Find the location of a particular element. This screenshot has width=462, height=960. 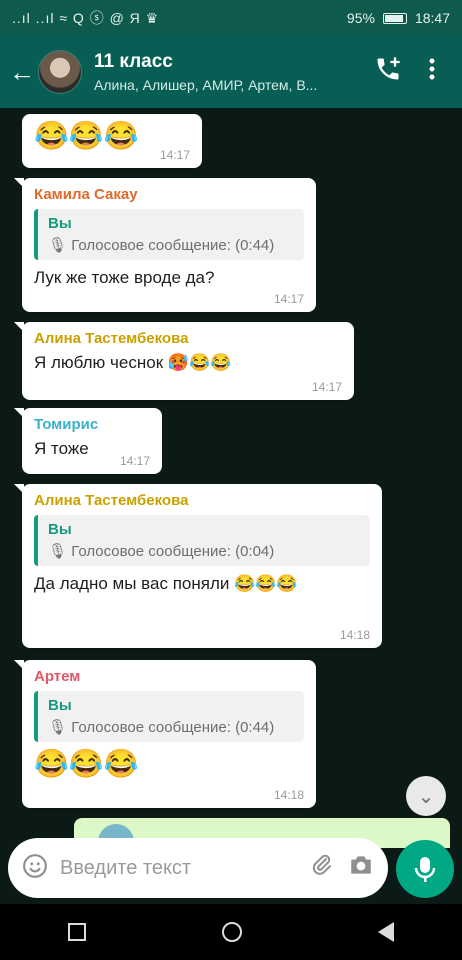

message-input: Введите текст is located at coordinates (178, 868).